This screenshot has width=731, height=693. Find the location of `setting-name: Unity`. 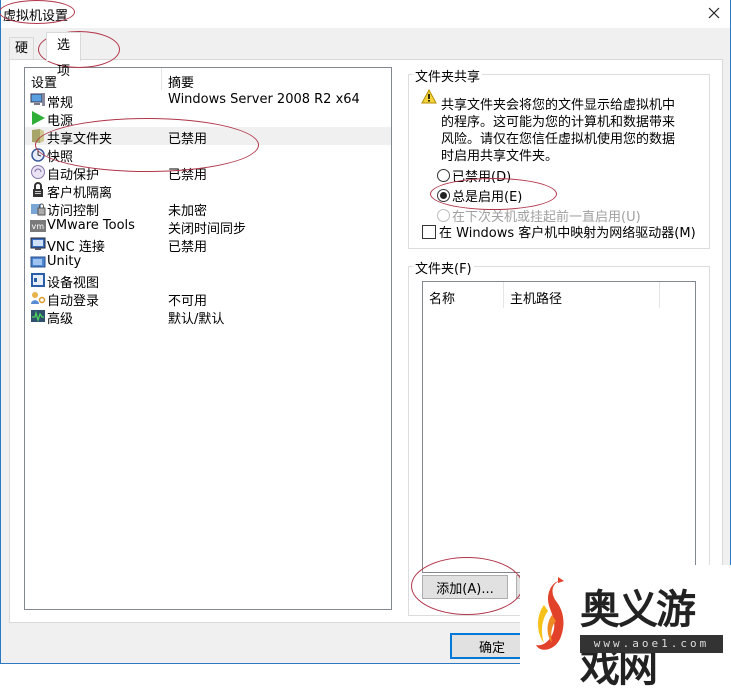

setting-name: Unity is located at coordinates (64, 261).